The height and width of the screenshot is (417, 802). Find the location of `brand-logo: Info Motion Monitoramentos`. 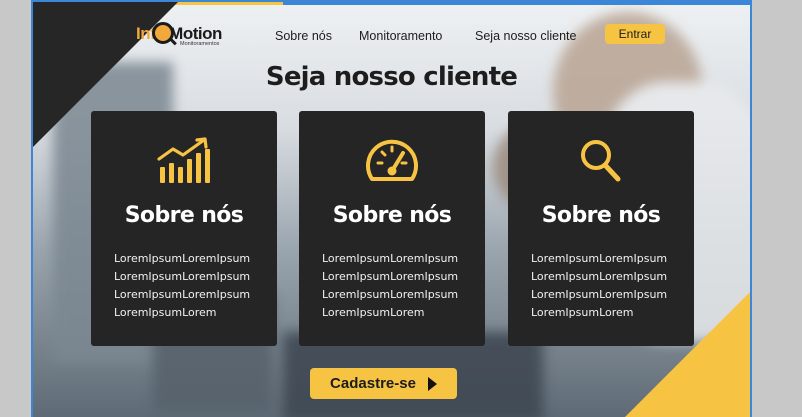

brand-logo: Info Motion Monitoramentos is located at coordinates (188, 37).